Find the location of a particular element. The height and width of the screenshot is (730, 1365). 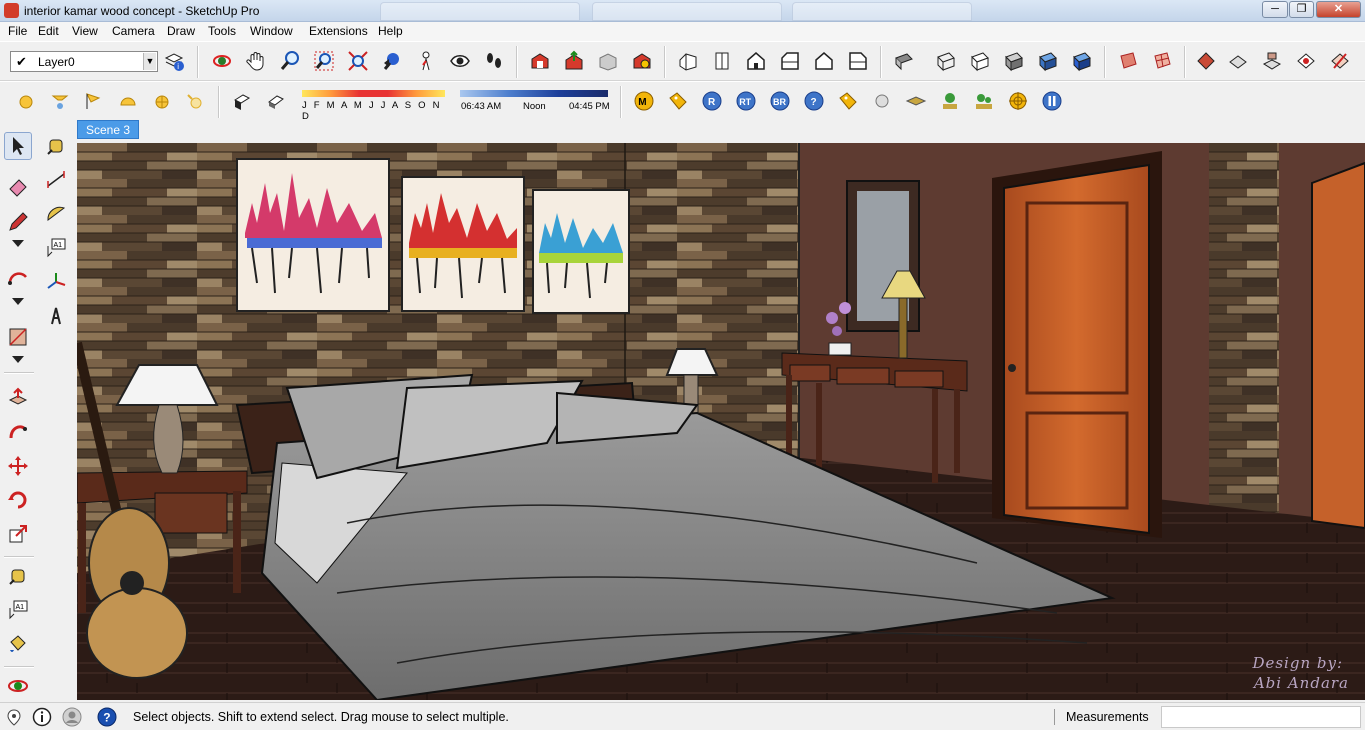

date-slider-track is located at coordinates (373, 93).